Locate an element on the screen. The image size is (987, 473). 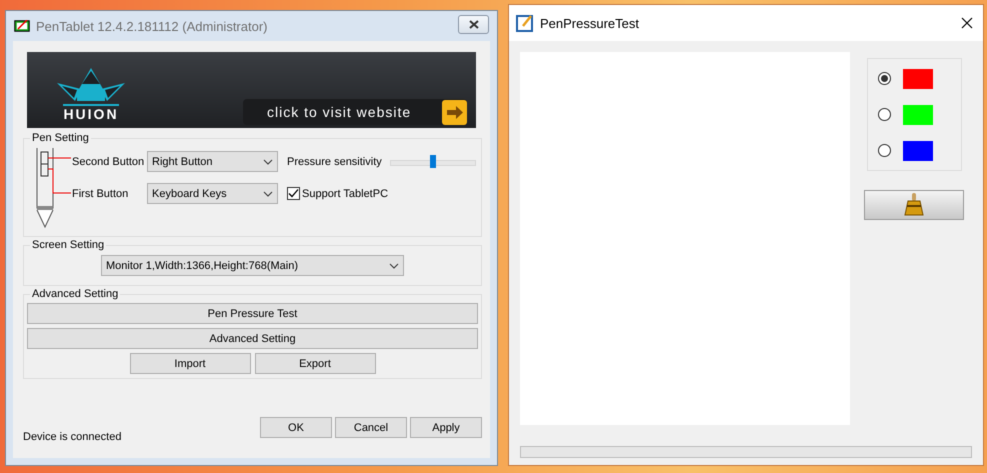
pencil-note-icon is located at coordinates (525, 23).